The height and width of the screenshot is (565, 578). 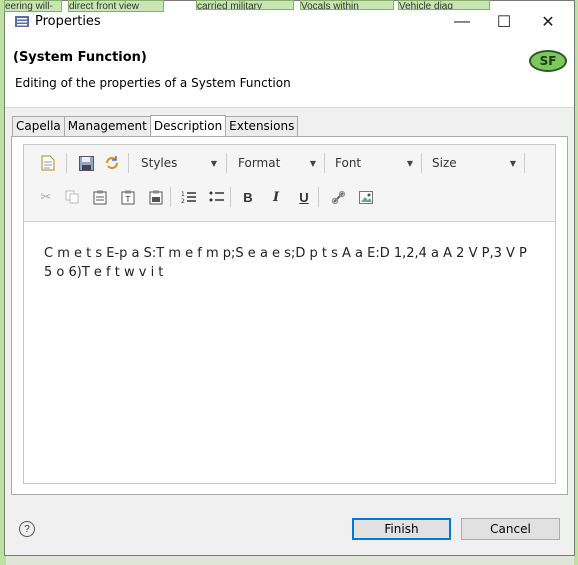 I want to click on dialog-footer: ? Finish Cancel, so click(x=289, y=529).